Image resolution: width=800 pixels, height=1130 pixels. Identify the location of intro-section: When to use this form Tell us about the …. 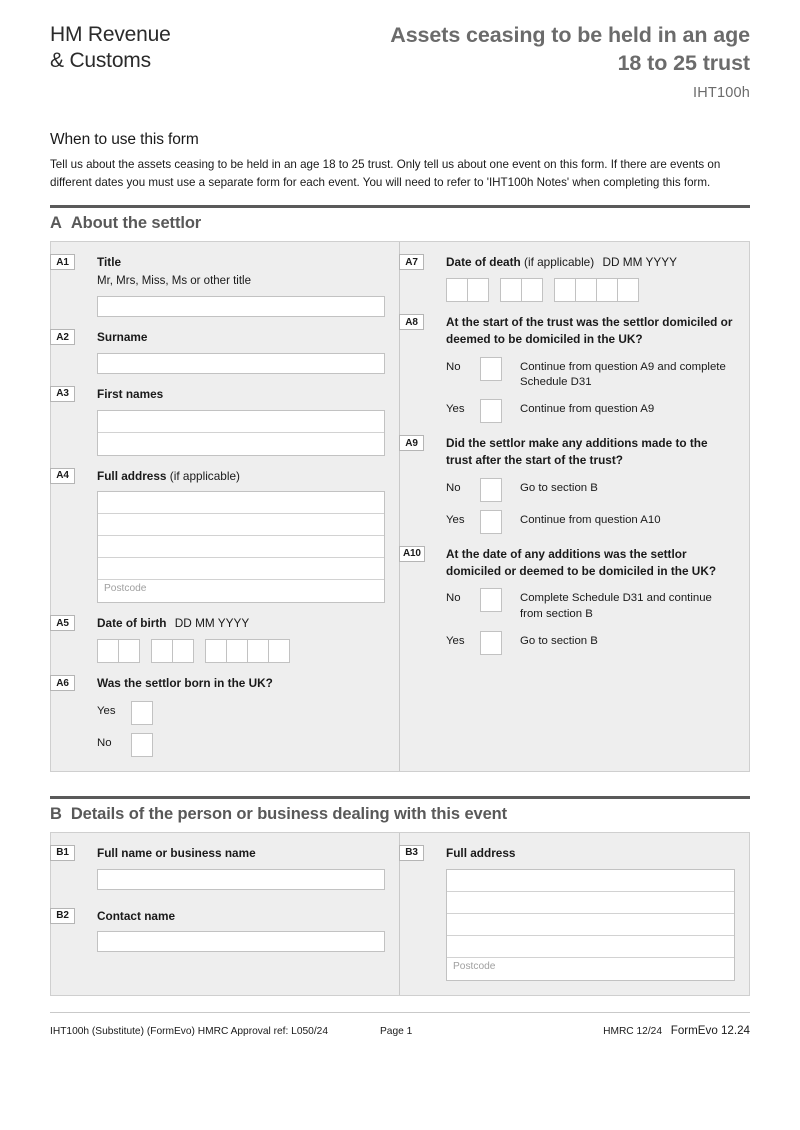
(400, 161).